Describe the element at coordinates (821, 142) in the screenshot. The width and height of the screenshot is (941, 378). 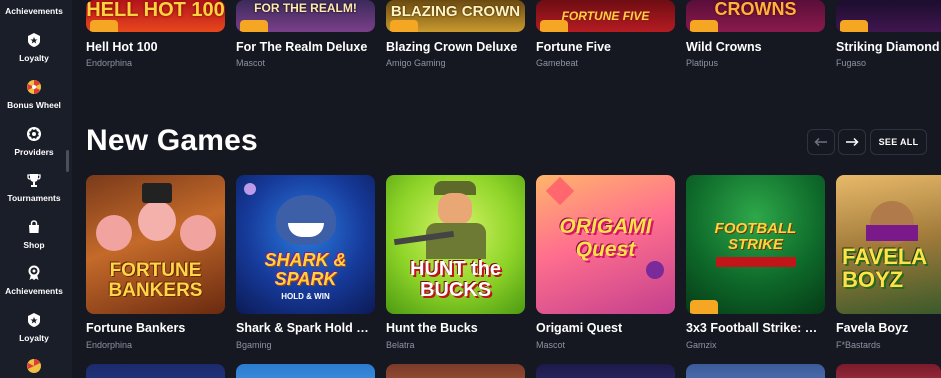
I see `scroll-left-button` at that location.